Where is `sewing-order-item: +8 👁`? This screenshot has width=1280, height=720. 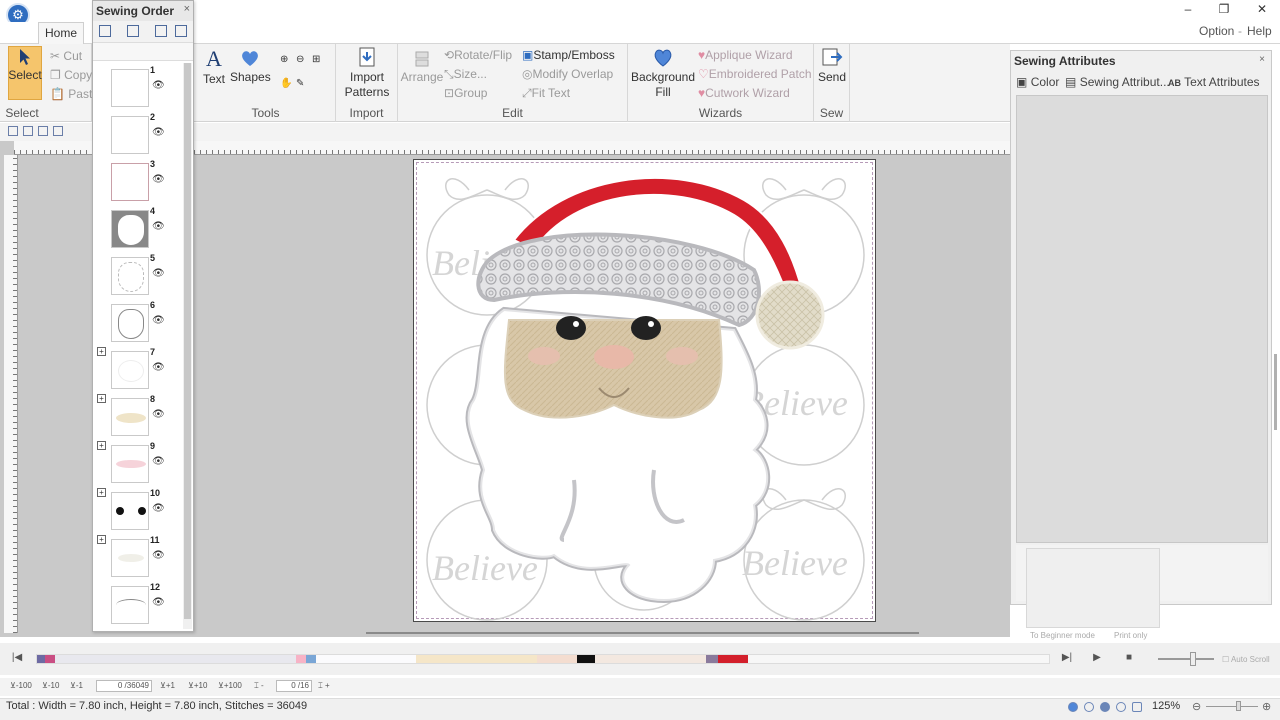
sewing-order-item: +8 👁 is located at coordinates (138, 417).